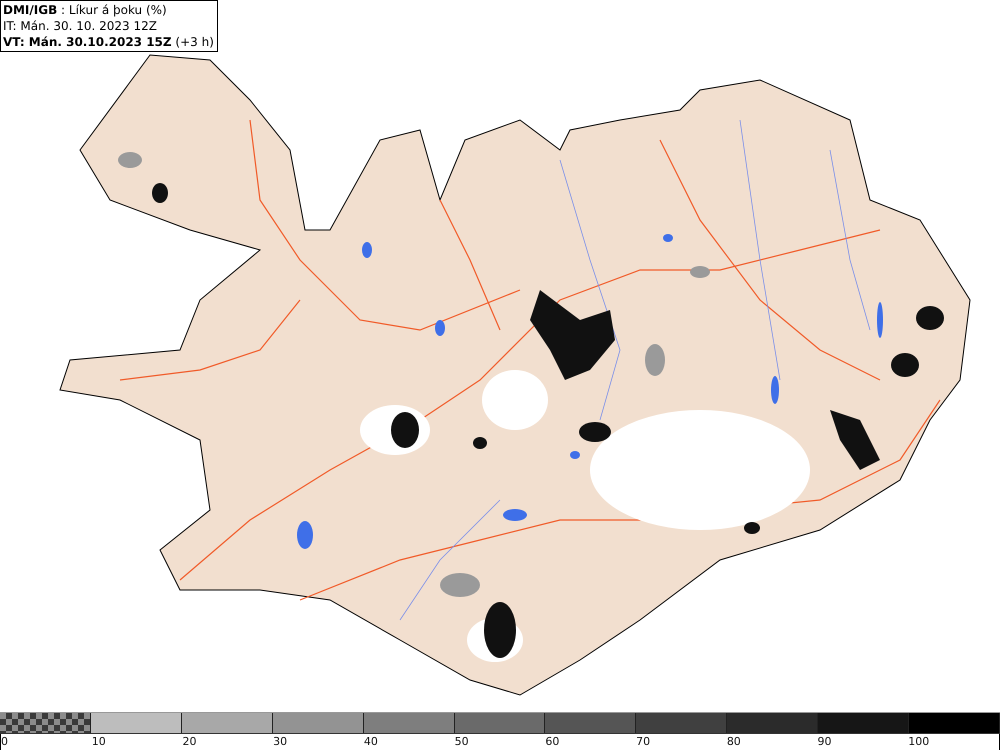 The image size is (1000, 750). What do you see at coordinates (108, 42) in the screenshot?
I see `header-line: VT: Mán. 30.10.2023 15Z (+3 h)` at bounding box center [108, 42].